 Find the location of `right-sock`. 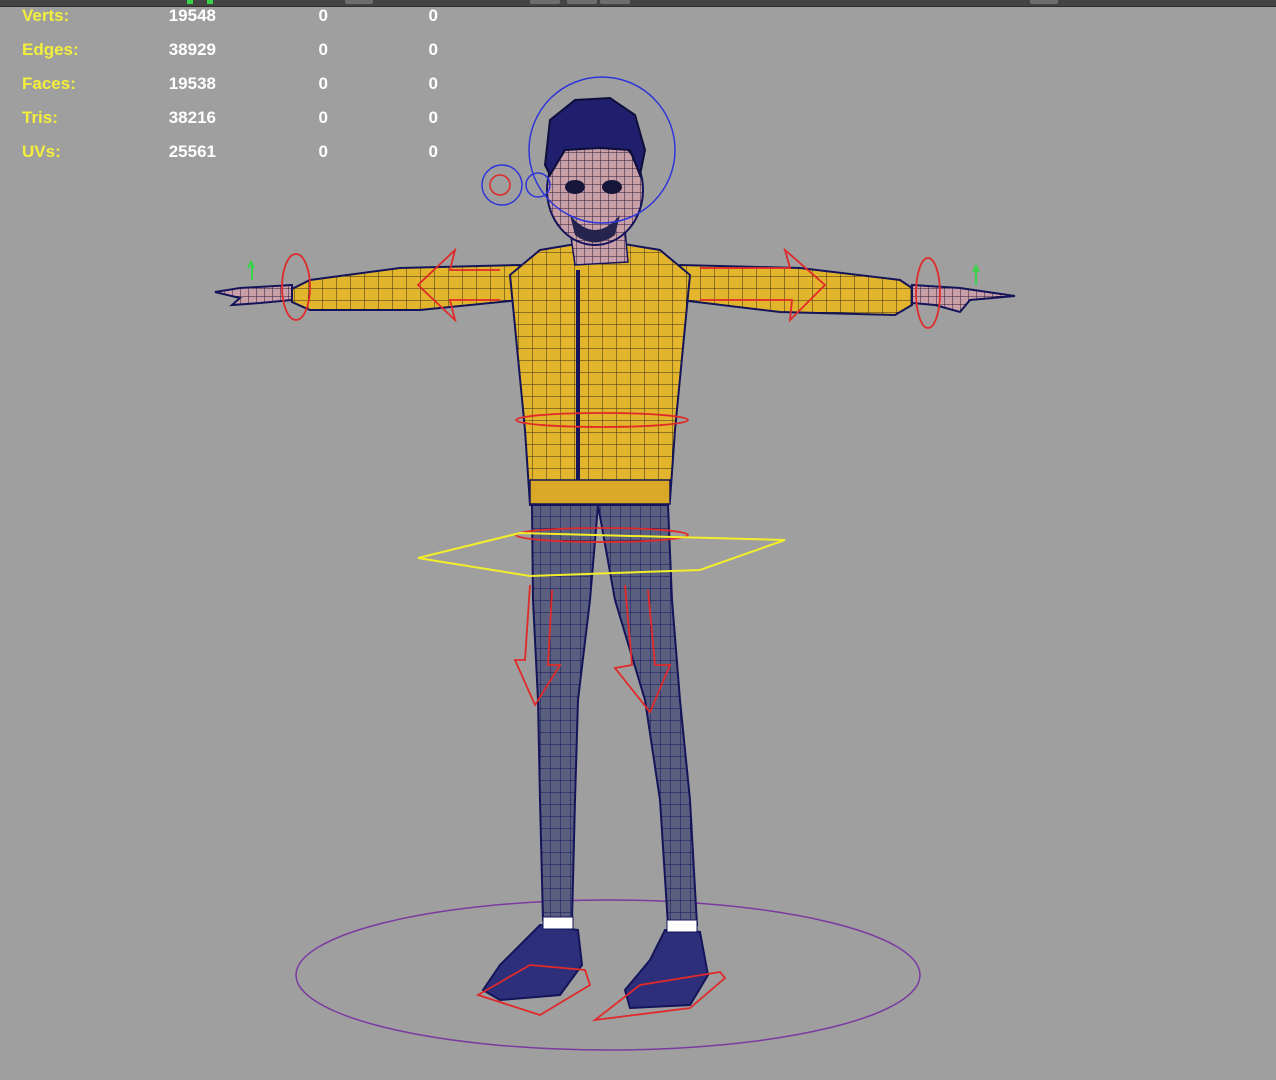

right-sock is located at coordinates (682, 926).